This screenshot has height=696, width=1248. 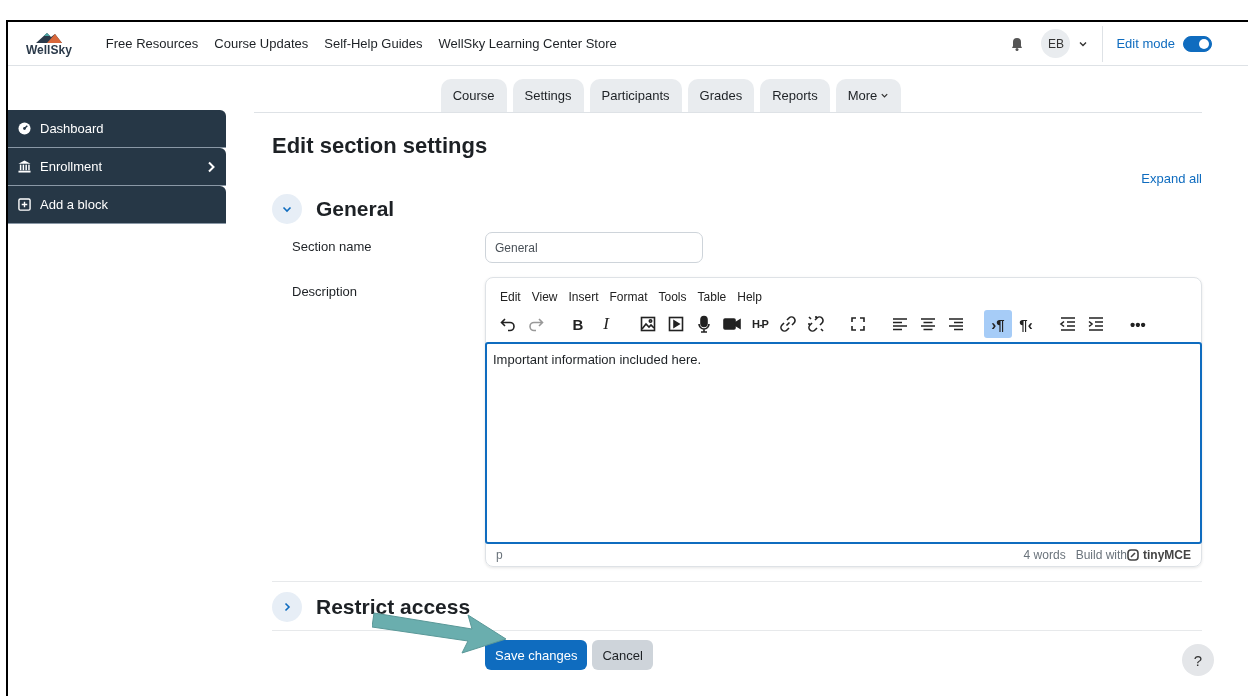 I want to click on branding-prefix: Build with, so click(x=1101, y=555).